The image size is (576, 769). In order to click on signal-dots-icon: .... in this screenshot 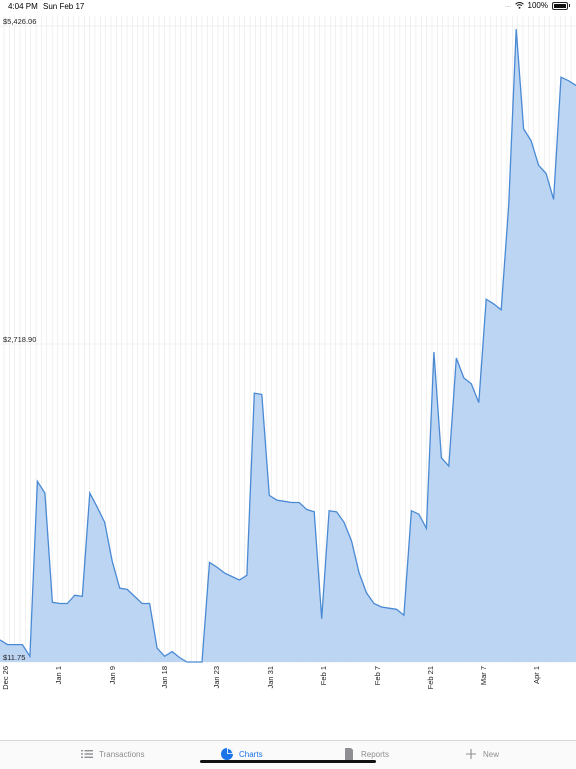, I will do `click(507, 5)`.